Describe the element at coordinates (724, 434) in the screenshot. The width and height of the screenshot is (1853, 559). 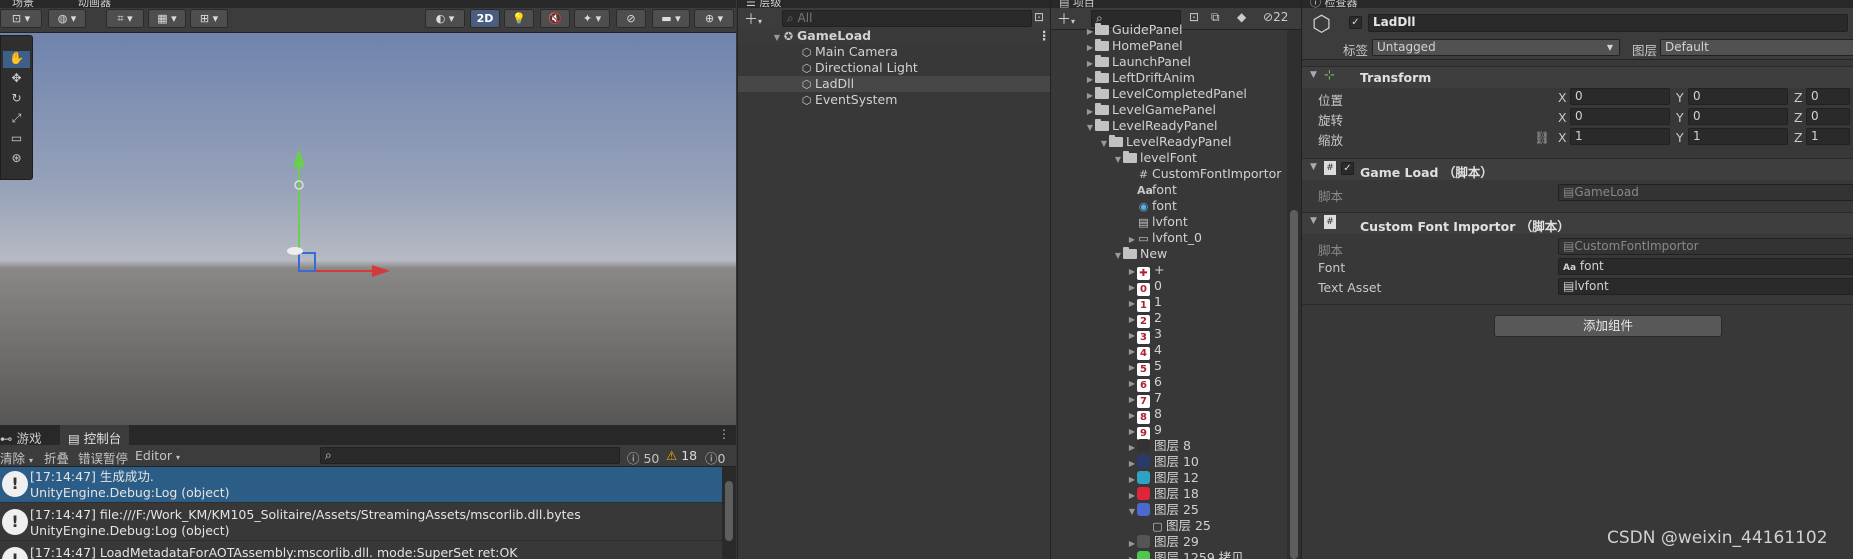
I see `console-menu-icon: ⋮` at that location.